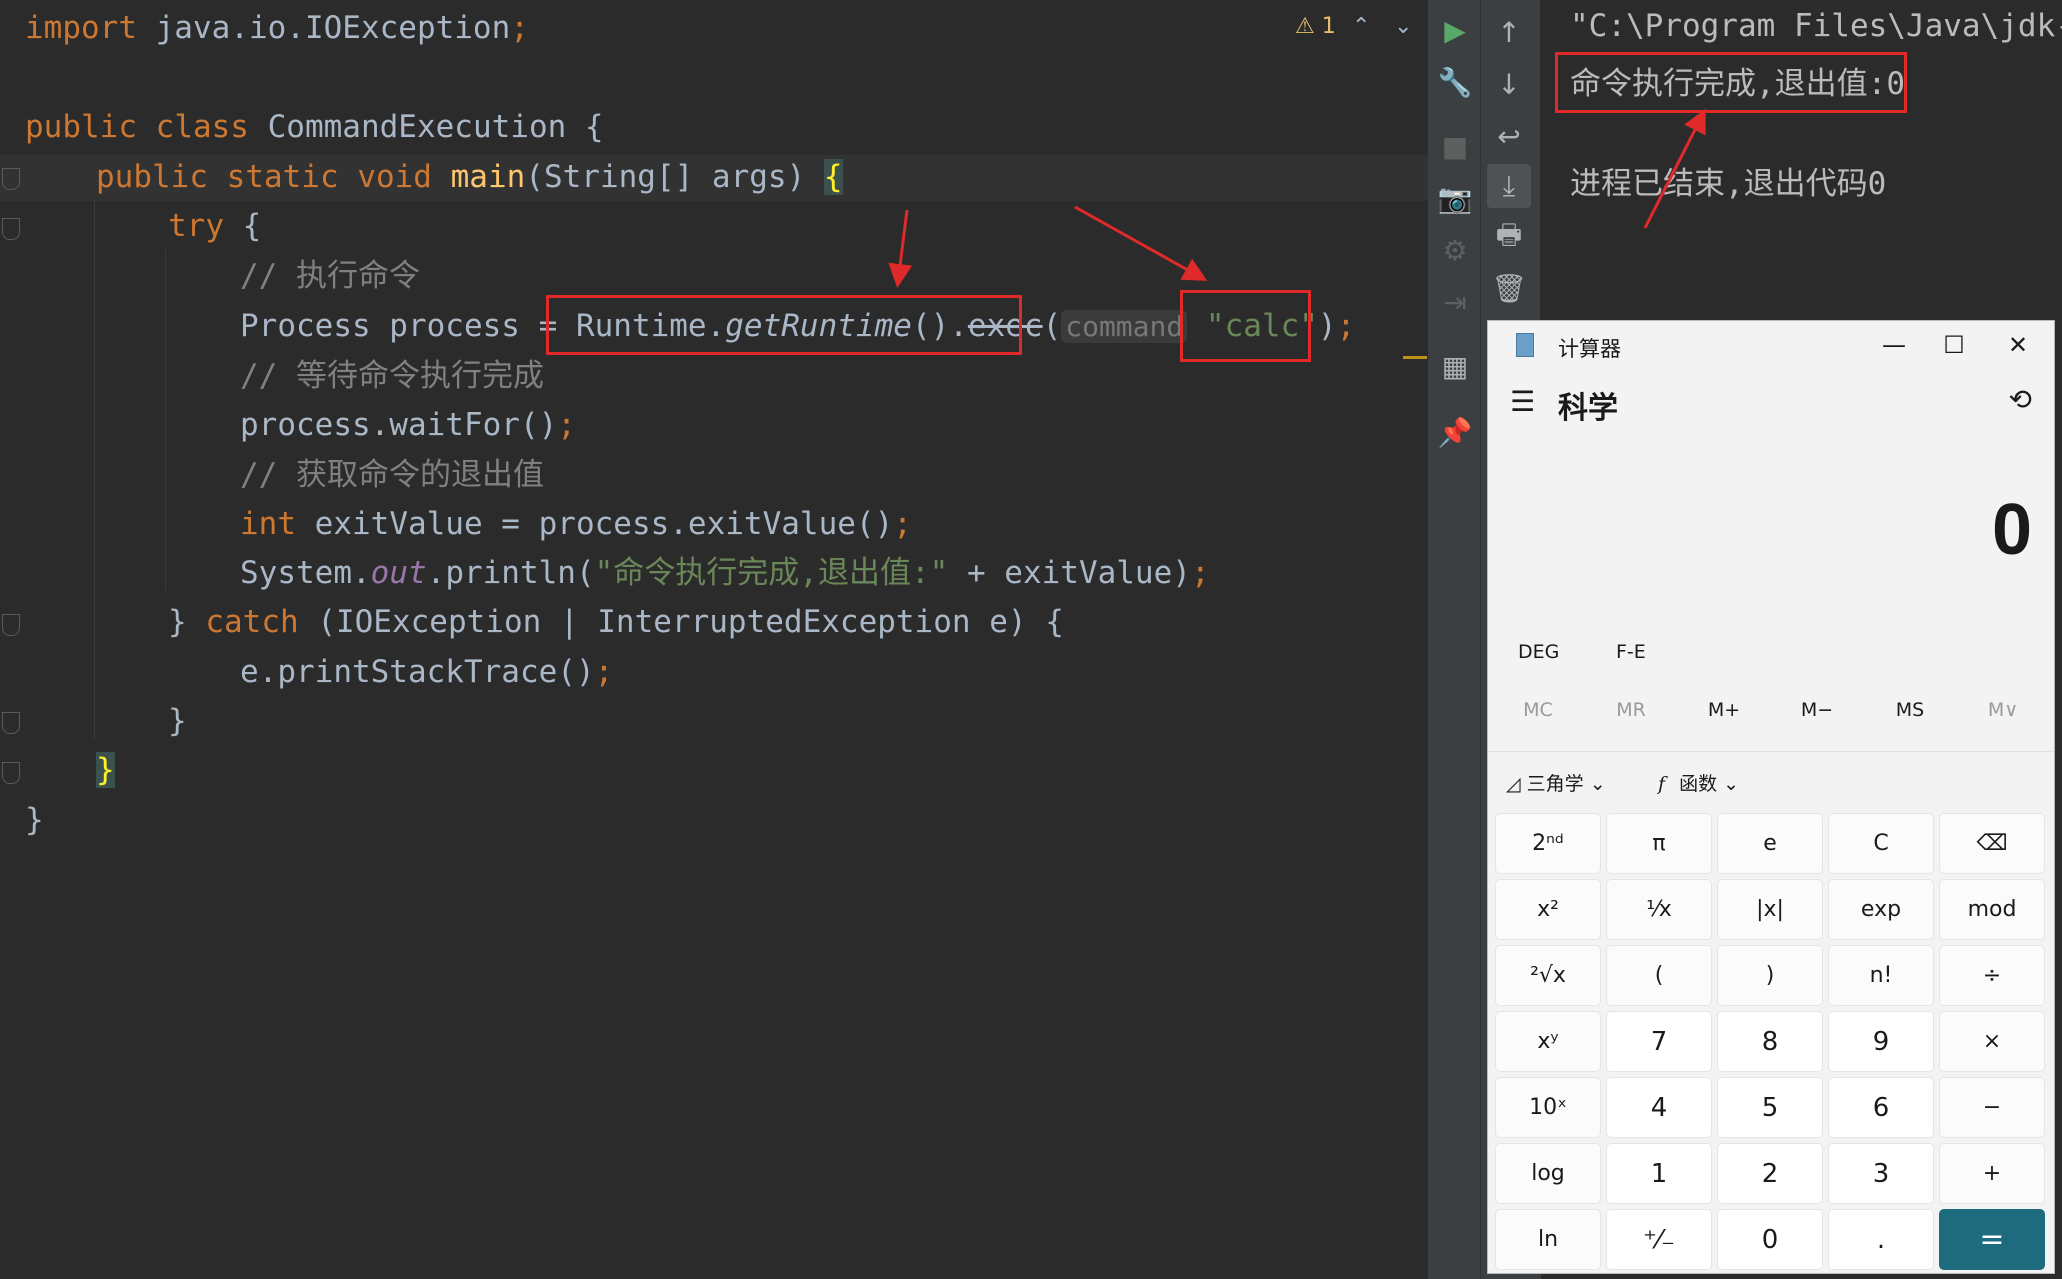 The height and width of the screenshot is (1279, 2062). I want to click on maximize-icon: ☐, so click(1954, 345).